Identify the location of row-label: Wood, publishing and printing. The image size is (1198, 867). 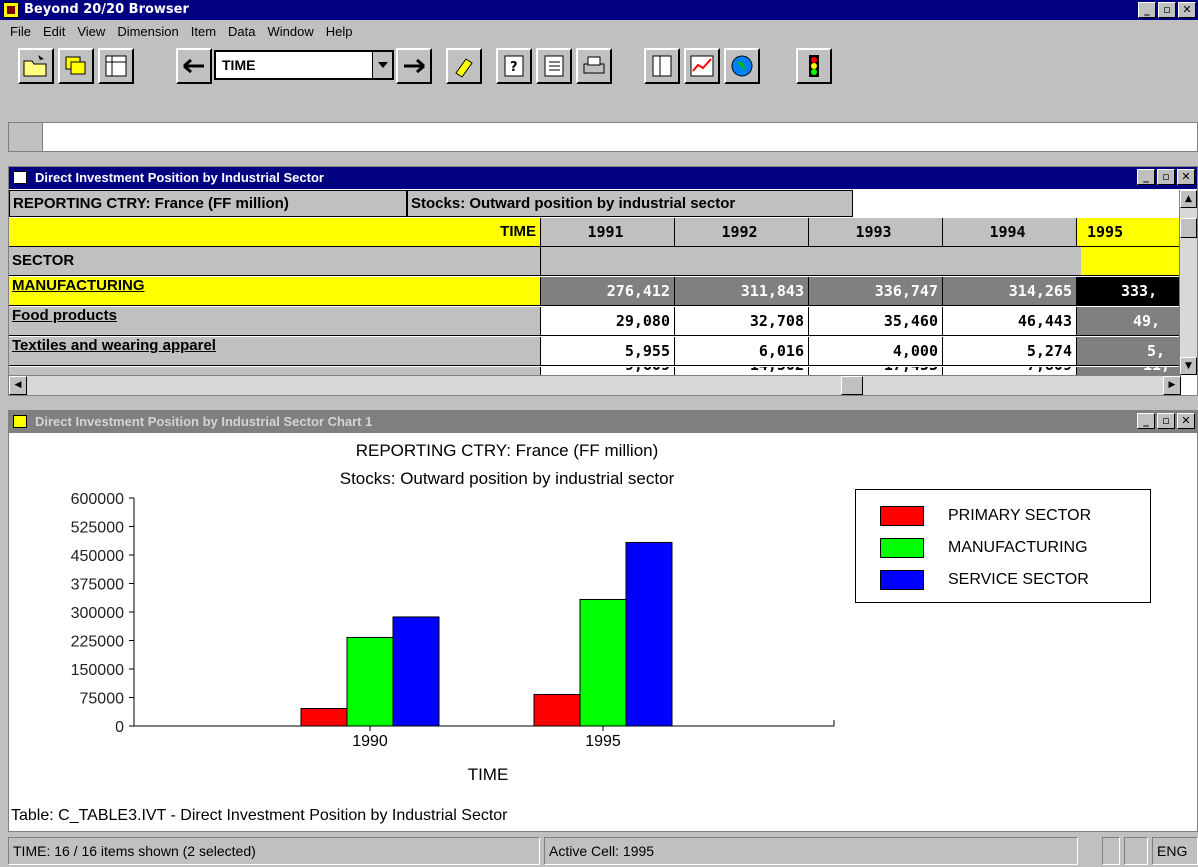
(275, 371).